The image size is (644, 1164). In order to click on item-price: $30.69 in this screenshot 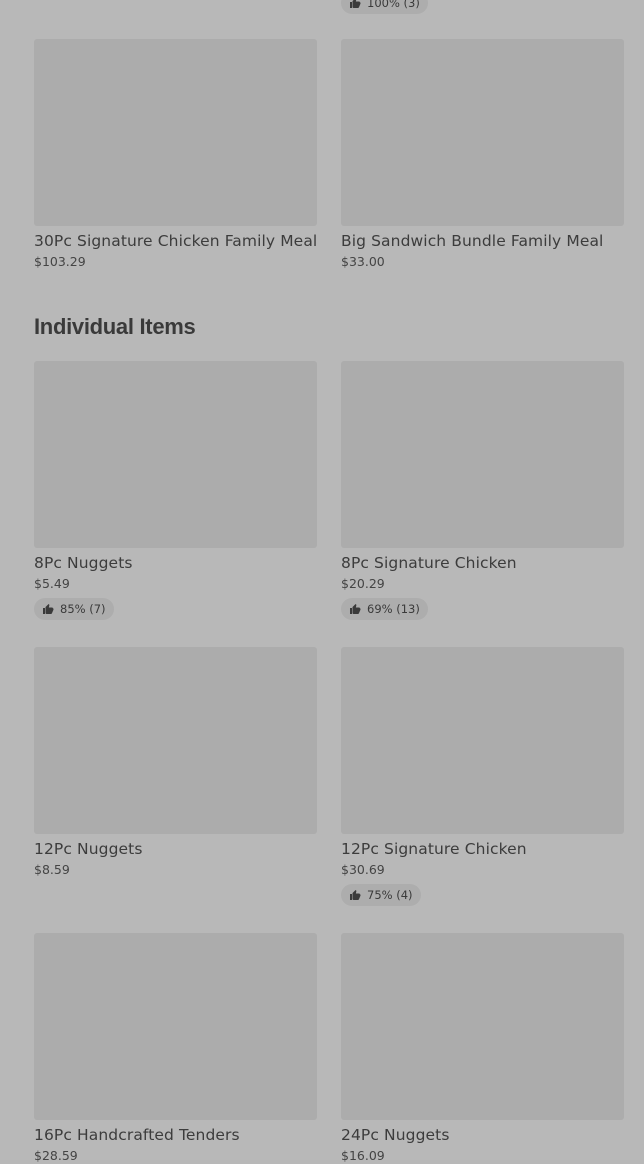, I will do `click(363, 869)`.